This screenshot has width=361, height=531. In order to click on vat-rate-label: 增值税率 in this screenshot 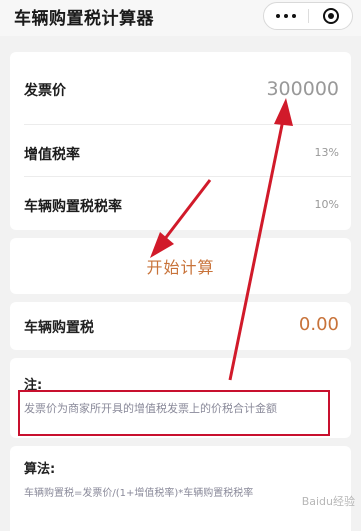, I will do `click(52, 155)`.